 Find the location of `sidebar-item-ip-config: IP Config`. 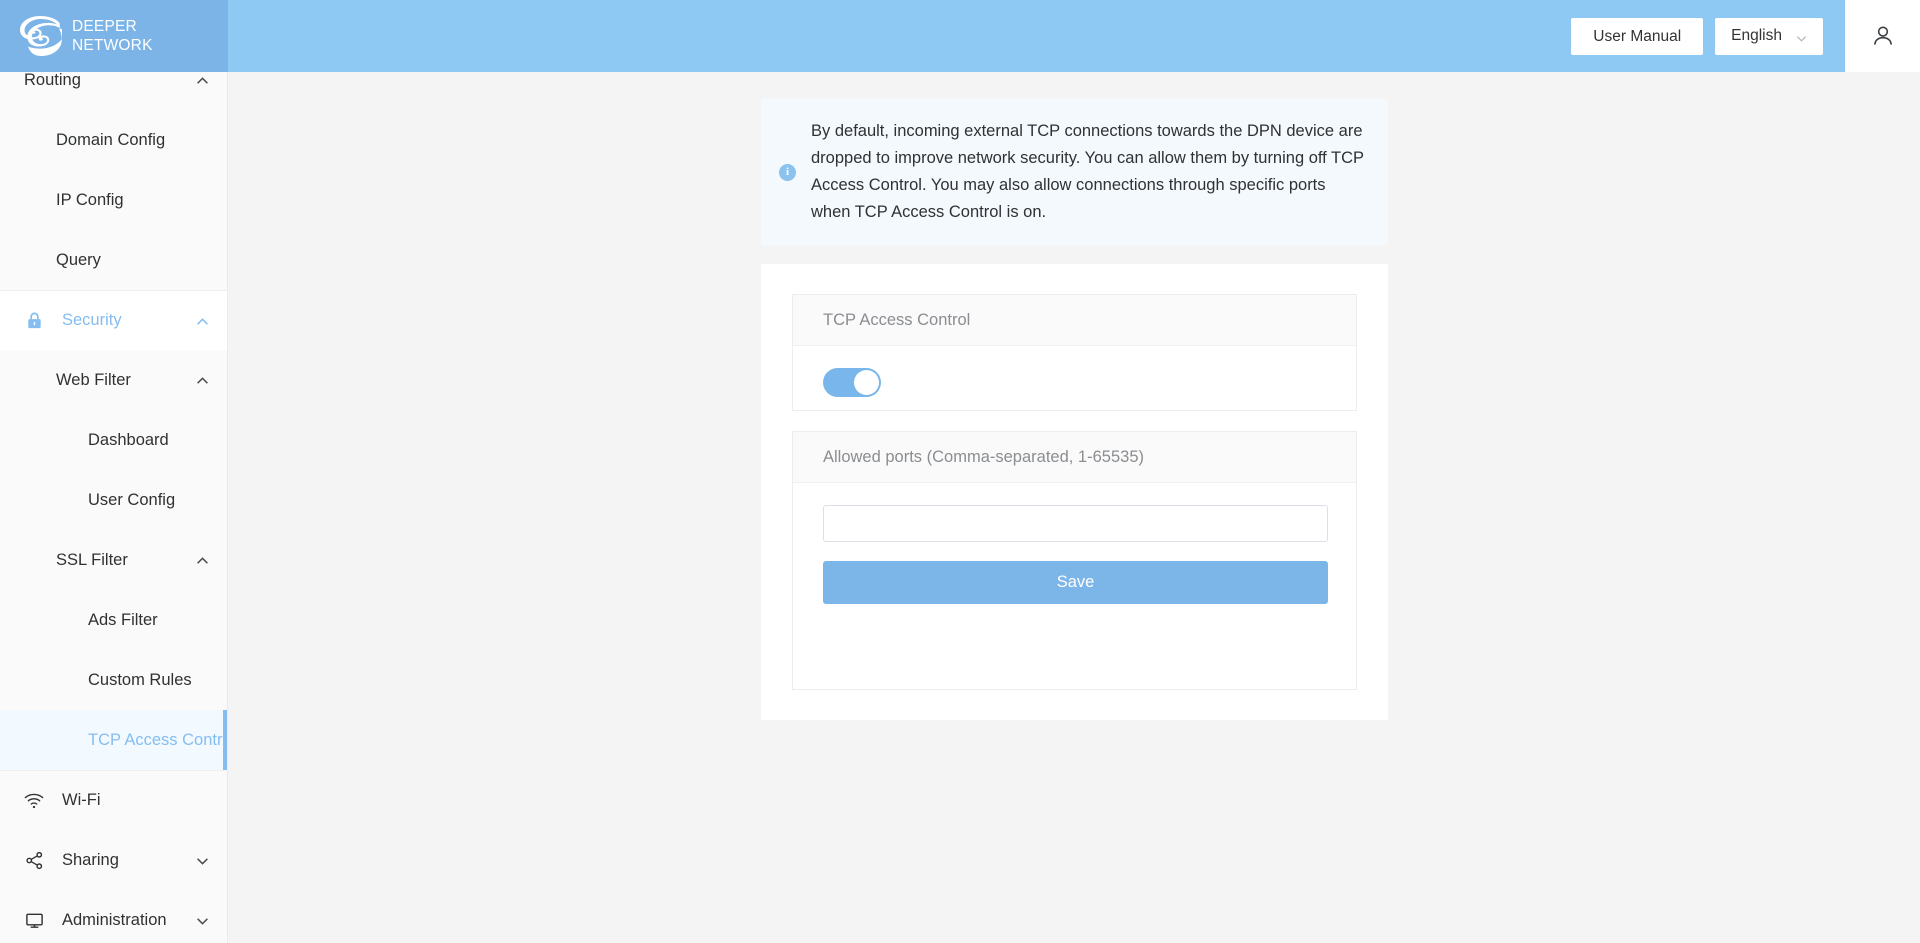

sidebar-item-ip-config: IP Config is located at coordinates (113, 200).